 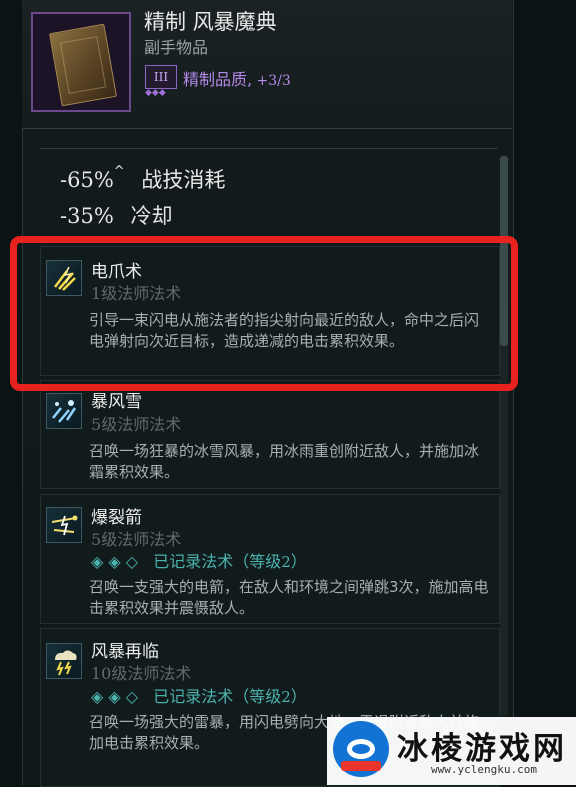 What do you see at coordinates (81, 62) in the screenshot?
I see `grimoire-book-icon` at bounding box center [81, 62].